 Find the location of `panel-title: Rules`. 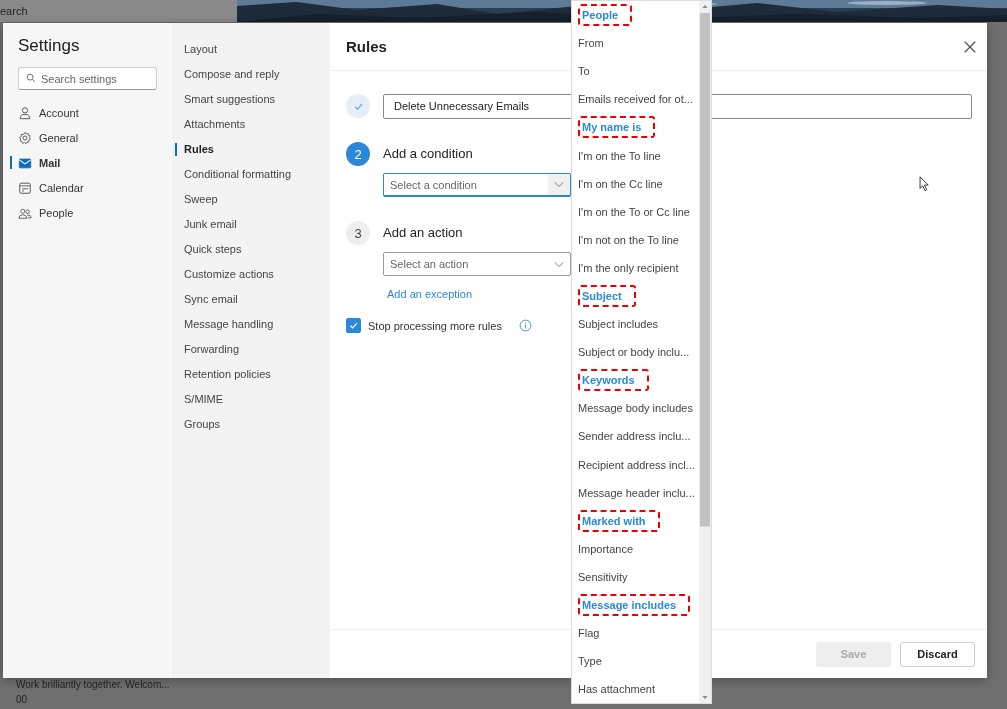

panel-title: Rules is located at coordinates (366, 46).